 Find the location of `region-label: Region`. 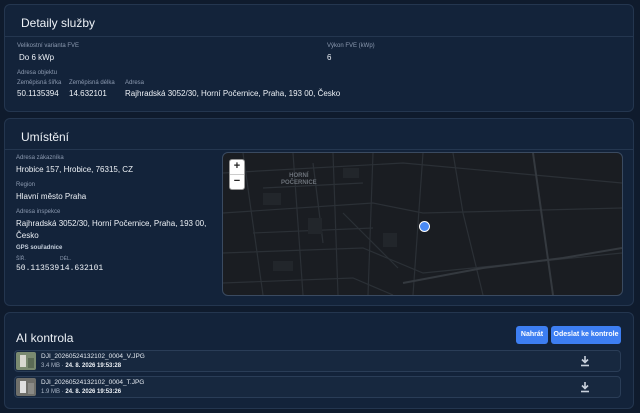

region-label: Region is located at coordinates (26, 185).